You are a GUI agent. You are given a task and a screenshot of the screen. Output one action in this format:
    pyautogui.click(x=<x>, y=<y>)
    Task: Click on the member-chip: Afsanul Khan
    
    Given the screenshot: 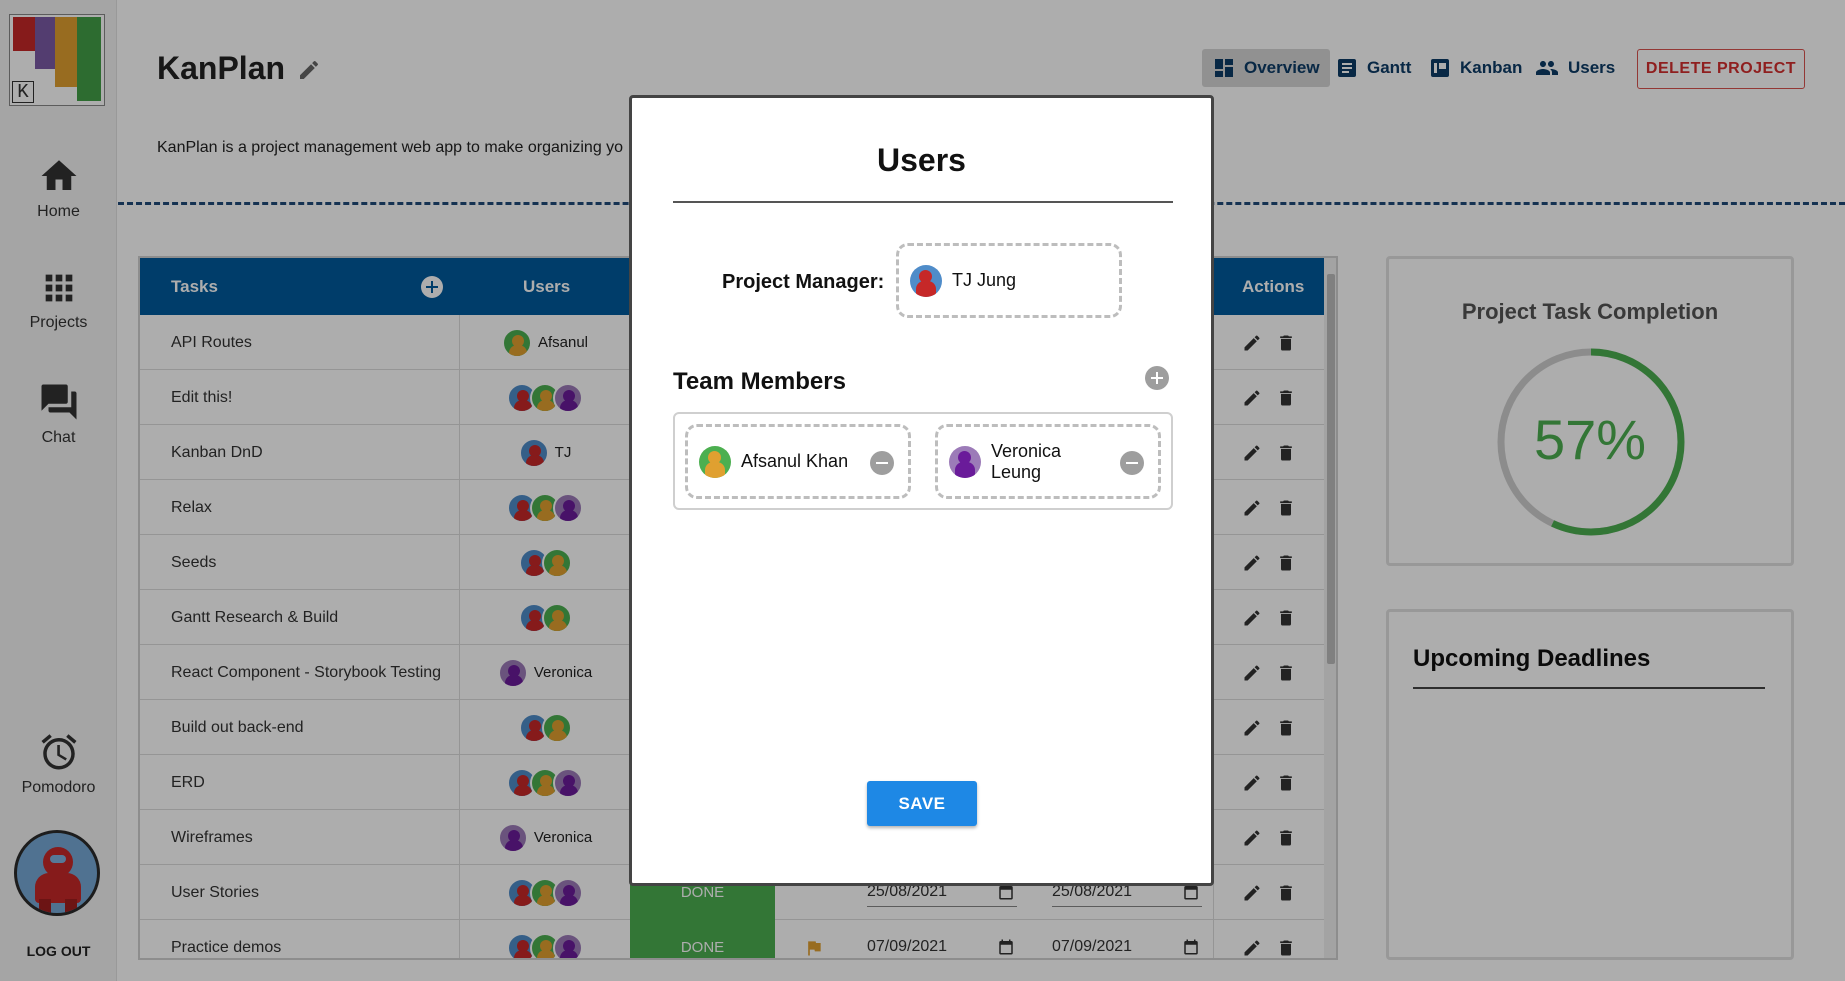 What is the action you would take?
    pyautogui.click(x=798, y=461)
    